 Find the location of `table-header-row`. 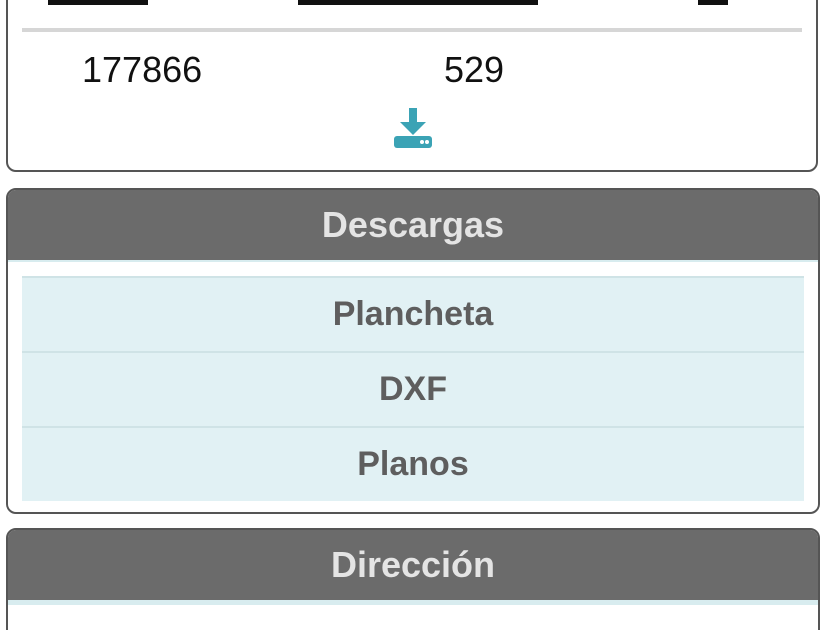

table-header-row is located at coordinates (412, 8).